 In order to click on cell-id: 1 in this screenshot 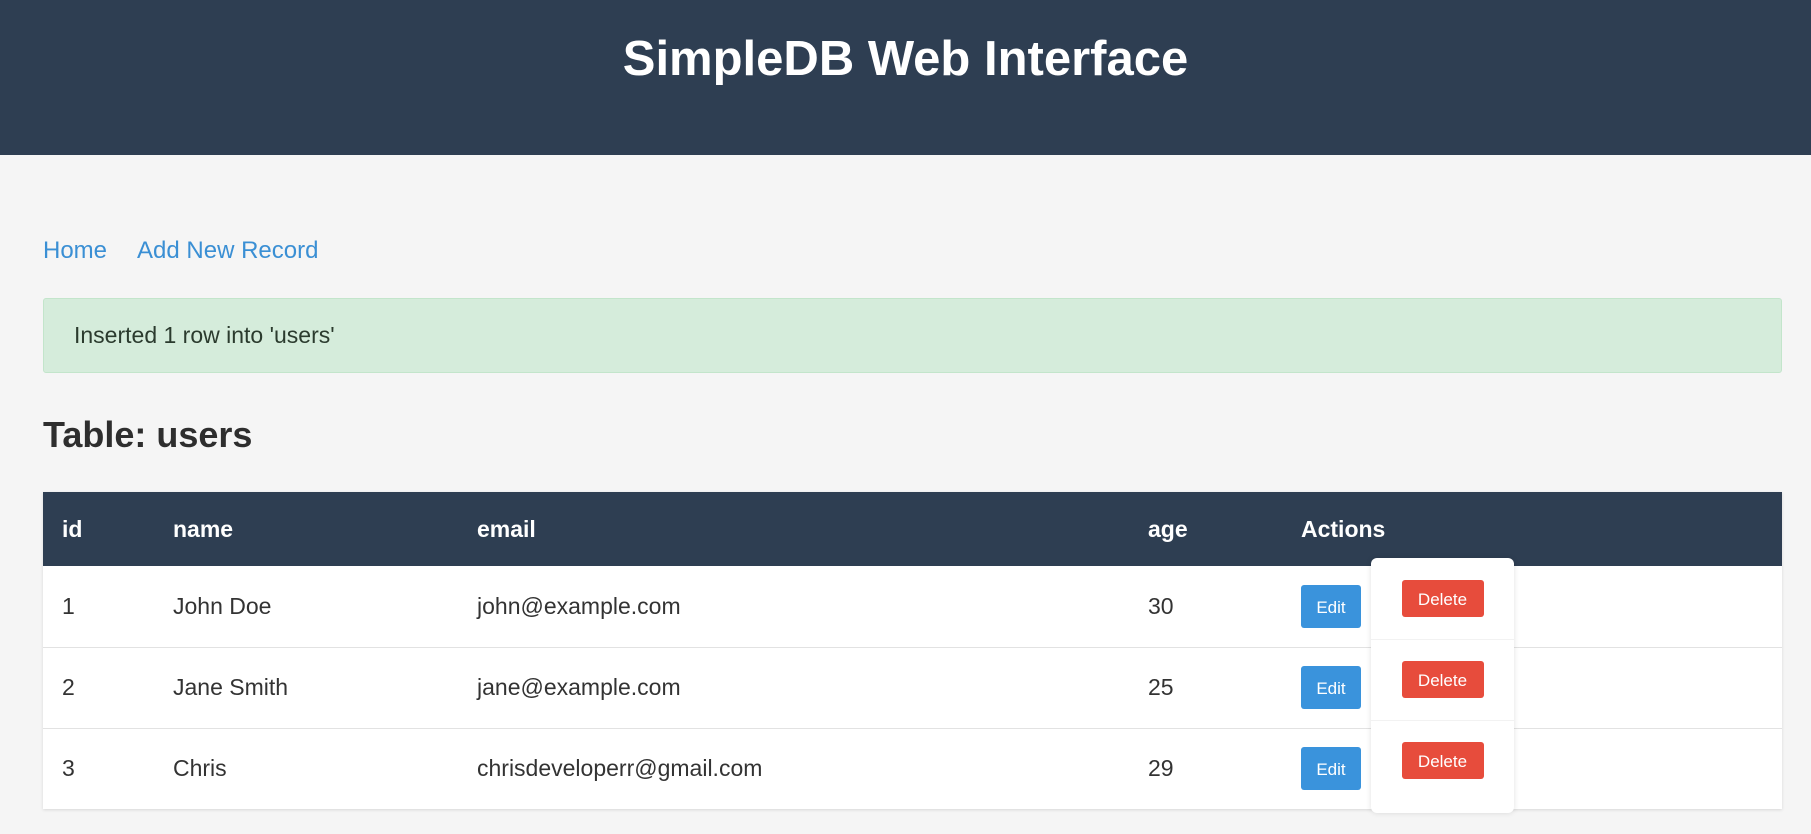, I will do `click(98, 607)`.